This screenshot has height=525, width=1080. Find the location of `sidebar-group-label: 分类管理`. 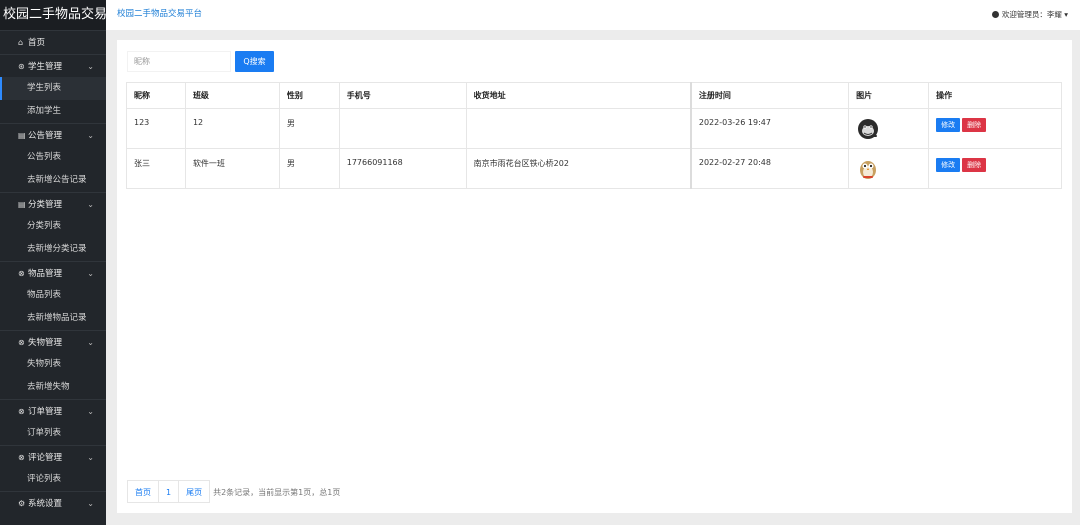

sidebar-group-label: 分类管理 is located at coordinates (45, 205).